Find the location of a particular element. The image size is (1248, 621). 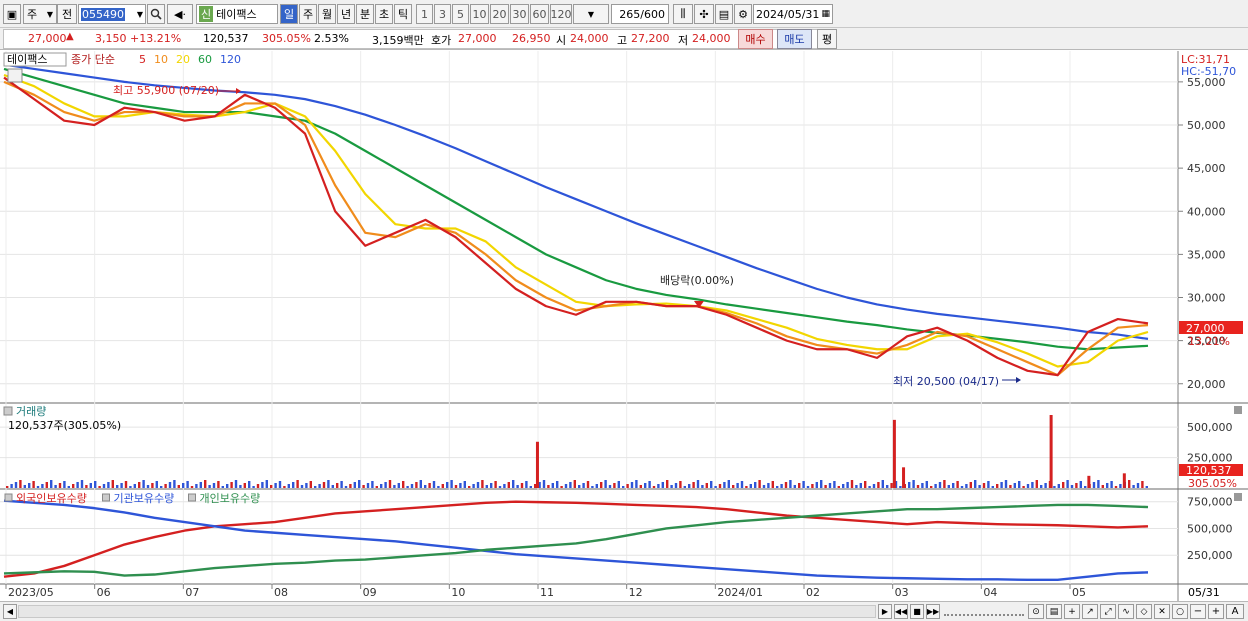

font-size-icon: A is located at coordinates (1235, 611).